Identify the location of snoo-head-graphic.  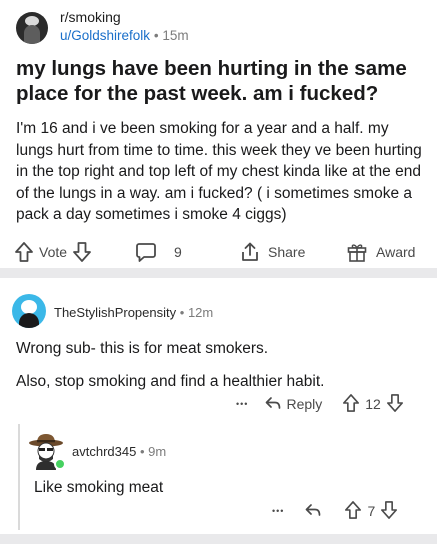
(29, 307).